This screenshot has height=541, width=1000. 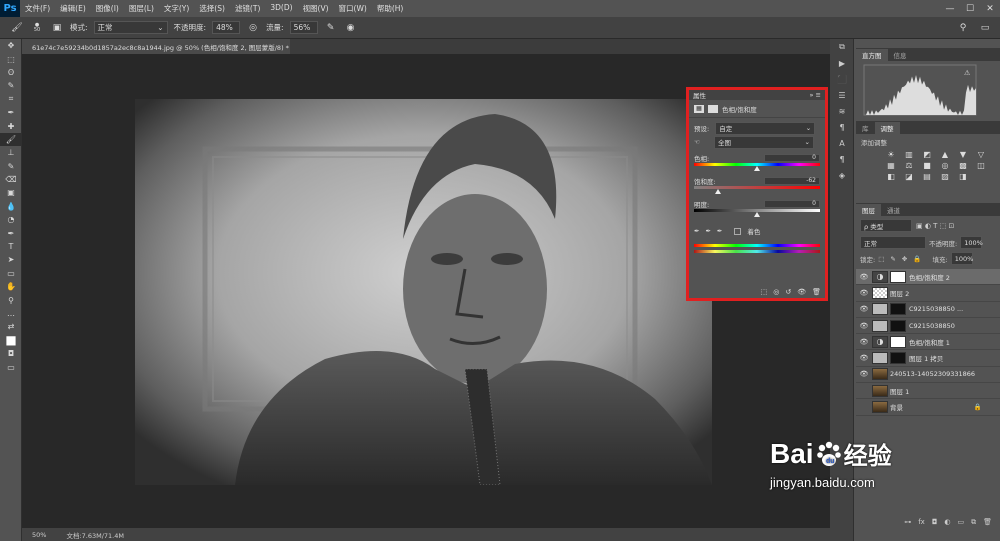 I want to click on tab-libraries: 库, so click(x=865, y=128).